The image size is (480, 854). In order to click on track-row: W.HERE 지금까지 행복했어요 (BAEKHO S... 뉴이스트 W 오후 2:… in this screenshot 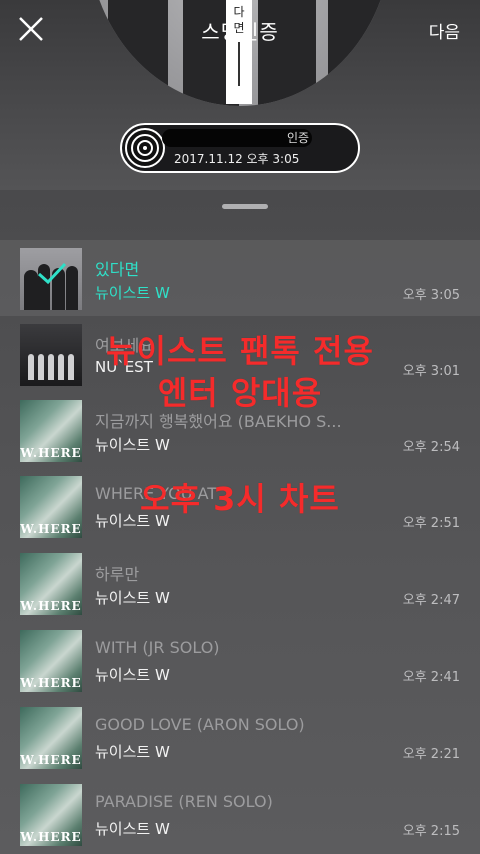, I will do `click(240, 430)`.